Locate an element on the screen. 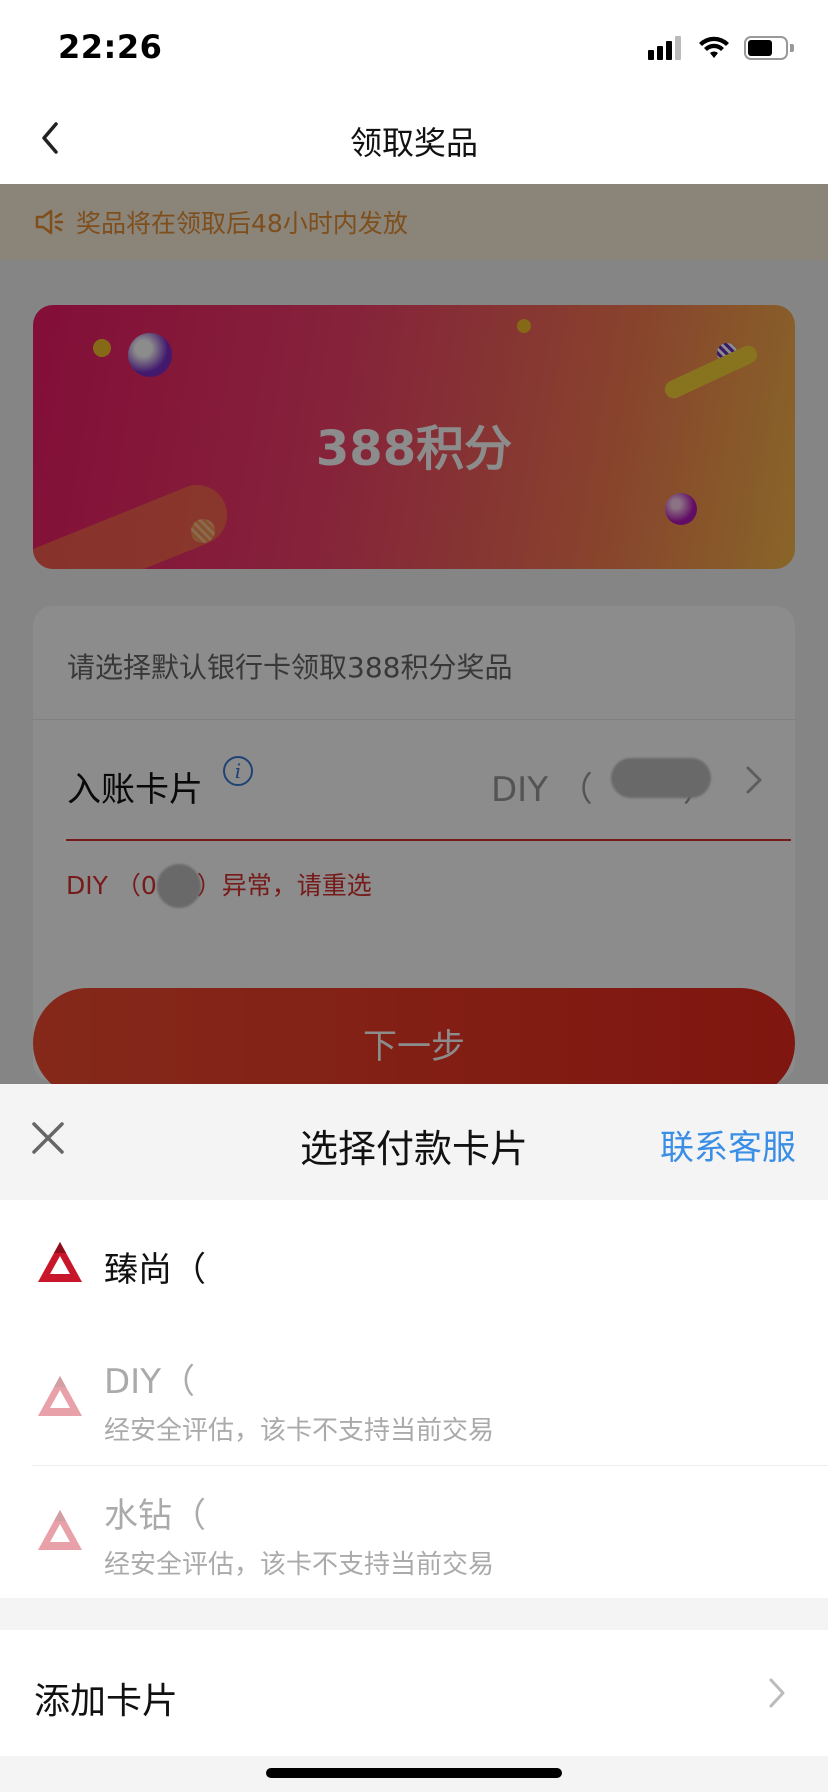 The height and width of the screenshot is (1792, 828). card-option: 水钻（ 经安全评估，该卡不支持当前交易 is located at coordinates (414, 1532).